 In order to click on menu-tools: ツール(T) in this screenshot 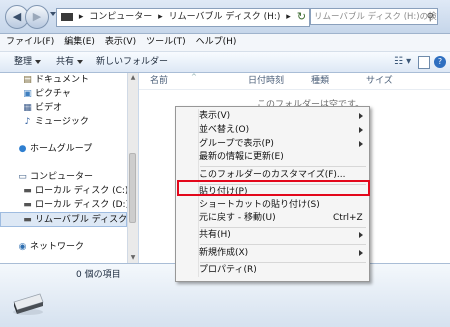, I will do `click(165, 42)`.